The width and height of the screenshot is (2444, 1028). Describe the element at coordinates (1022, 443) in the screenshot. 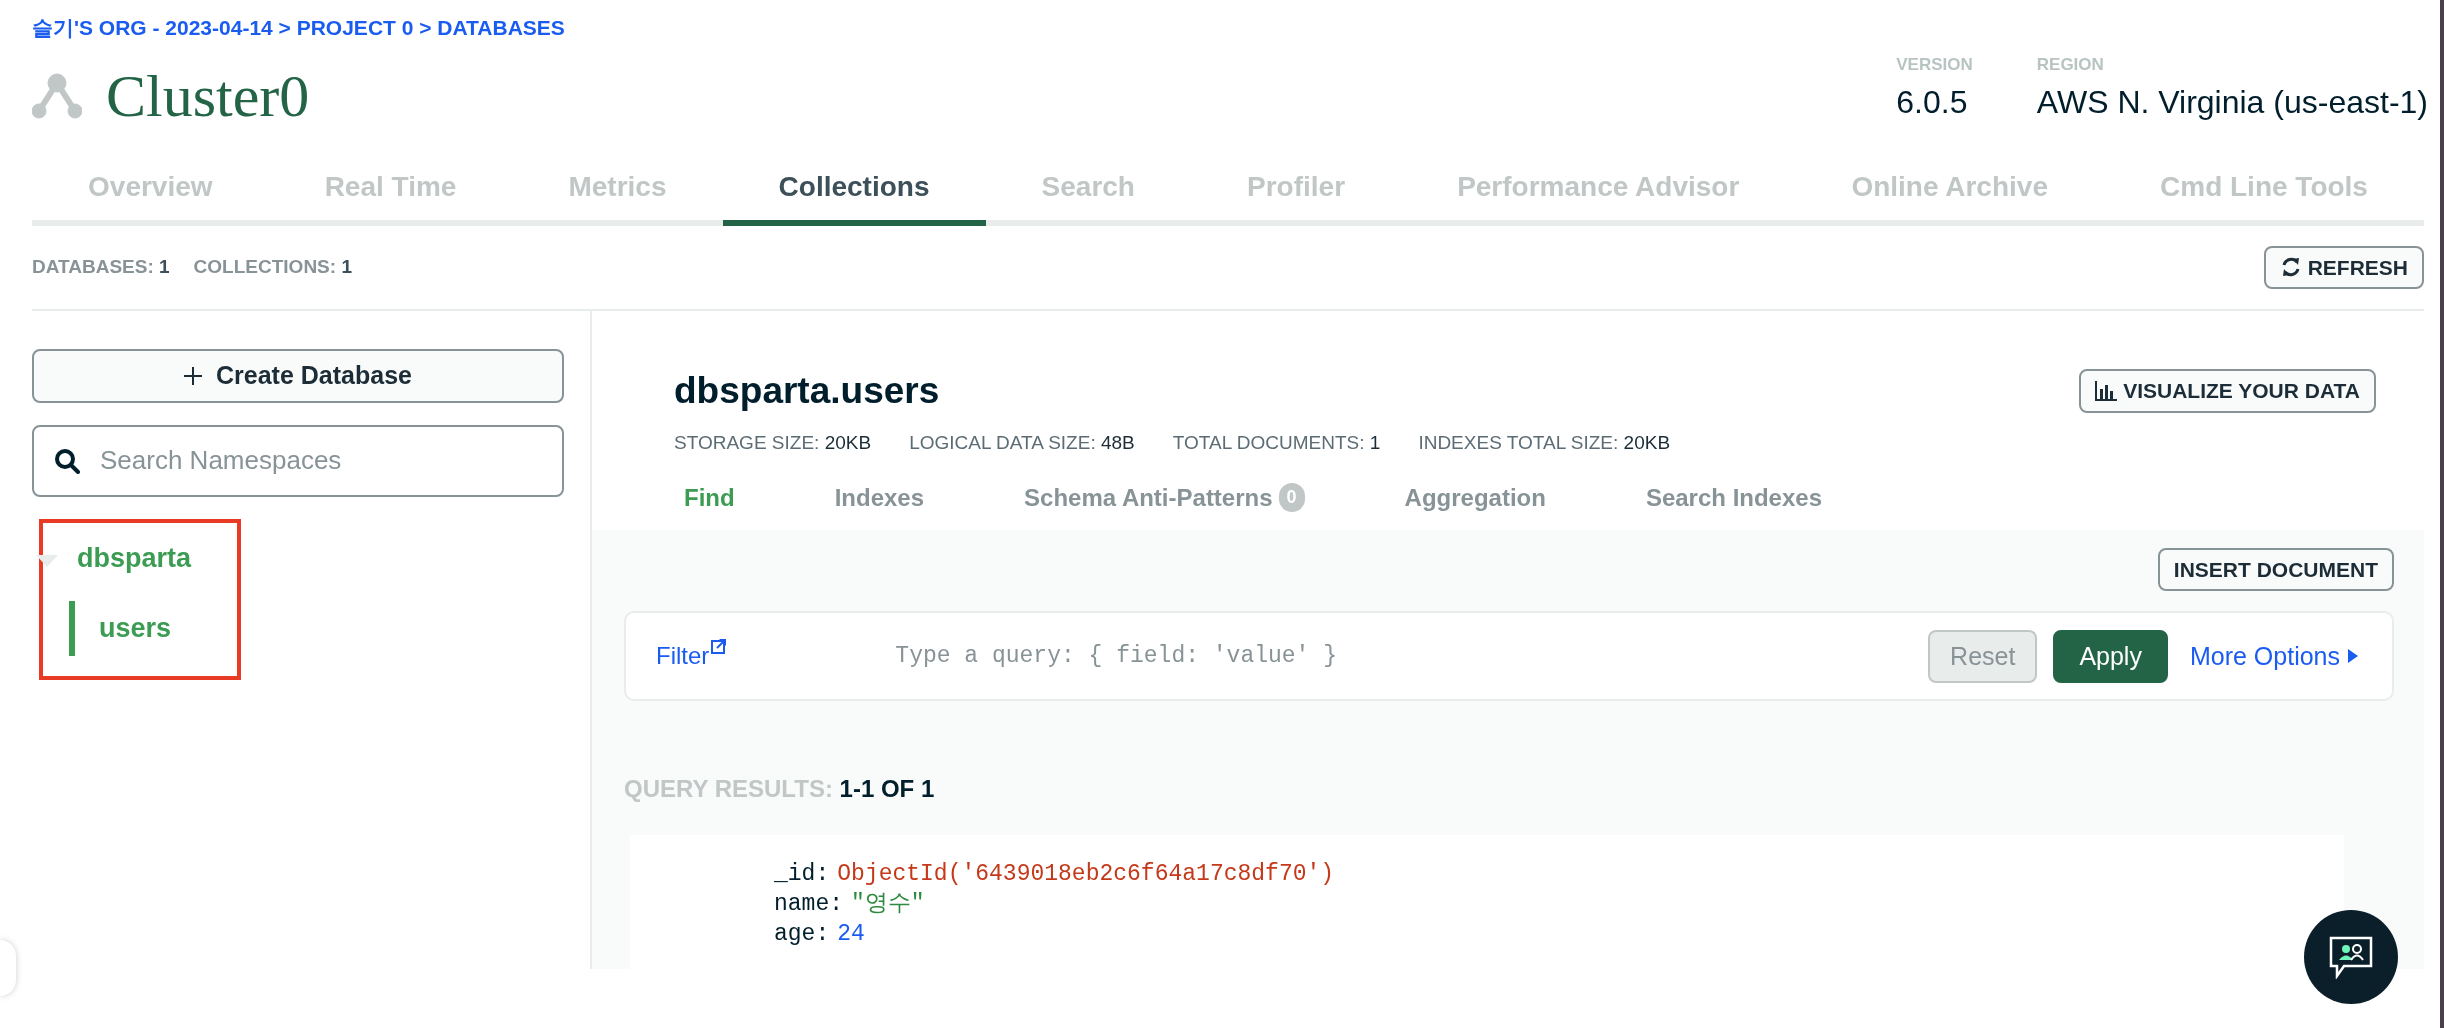

I see `stat-text: LOGICAL DATA SIZE: 48B` at that location.